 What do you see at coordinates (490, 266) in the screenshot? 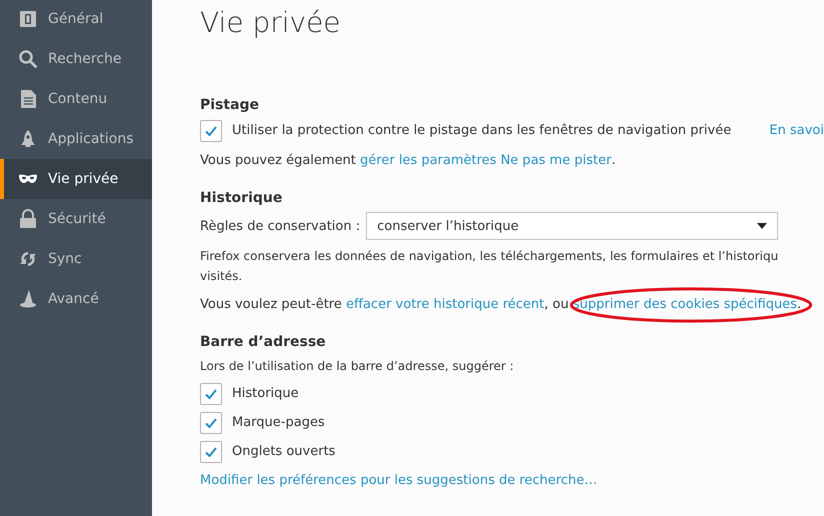
I see `description-text: Firefox conservera les données de navigation, les téléchargements, les formulaires et l’historiqu visités.` at bounding box center [490, 266].